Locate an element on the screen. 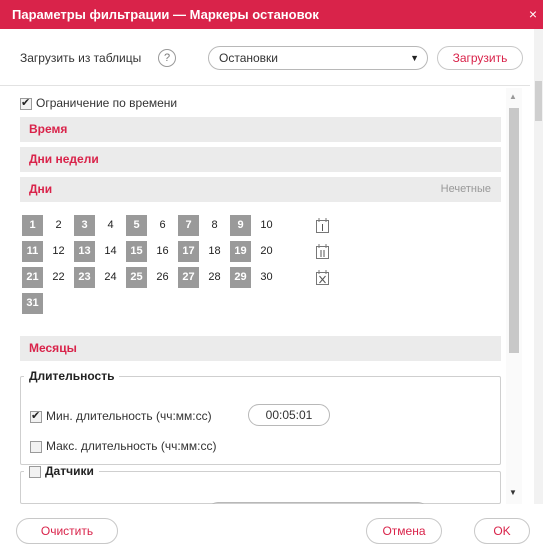  day-28: 28 is located at coordinates (214, 277).